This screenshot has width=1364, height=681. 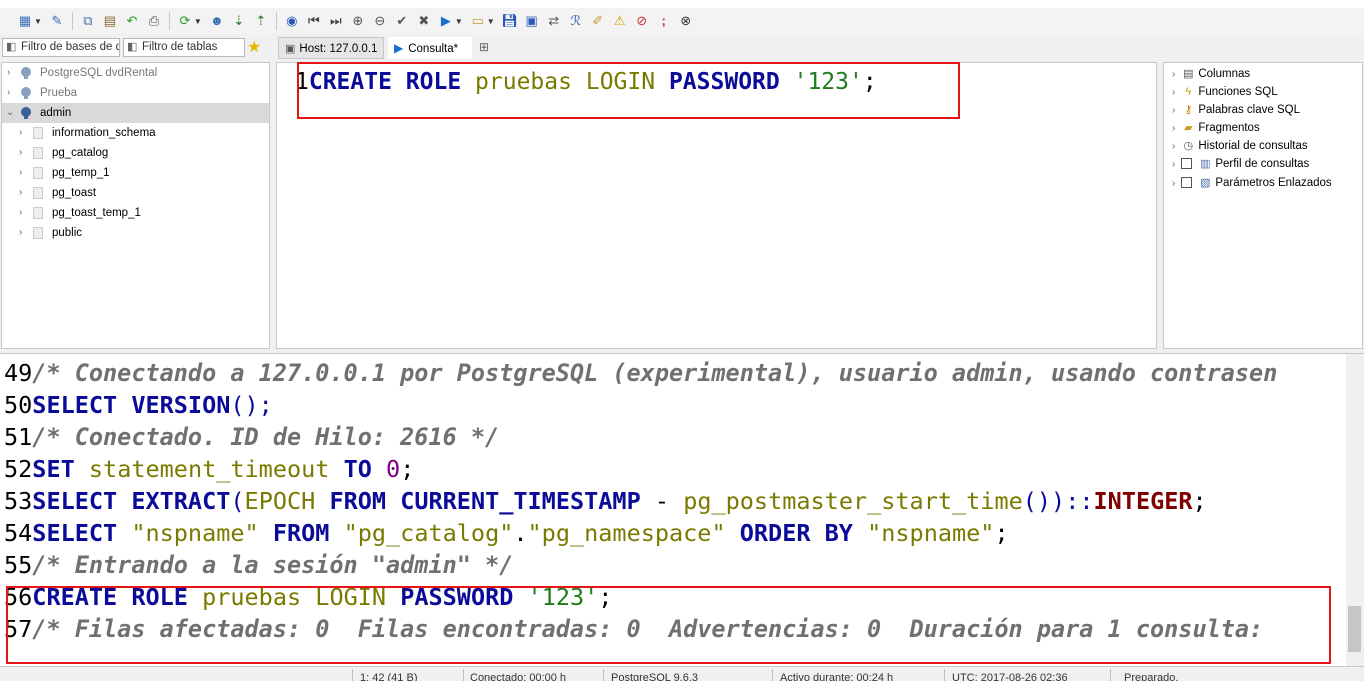 What do you see at coordinates (180, 47) in the screenshot?
I see `table-filter-placeholder: Filtro de tablas` at bounding box center [180, 47].